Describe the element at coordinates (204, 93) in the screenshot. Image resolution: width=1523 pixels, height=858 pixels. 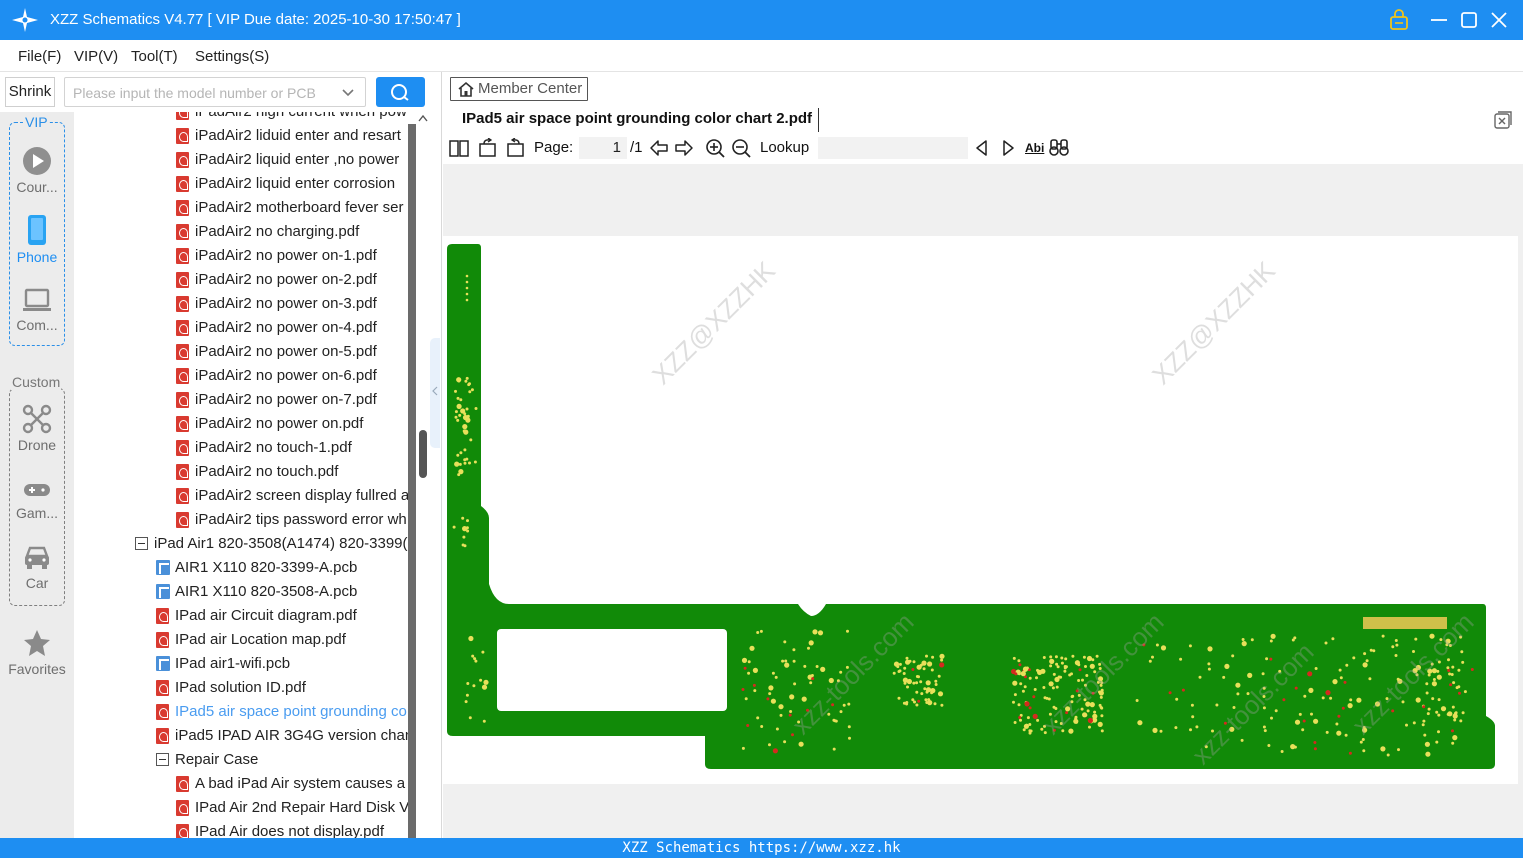
I see `search-input` at that location.